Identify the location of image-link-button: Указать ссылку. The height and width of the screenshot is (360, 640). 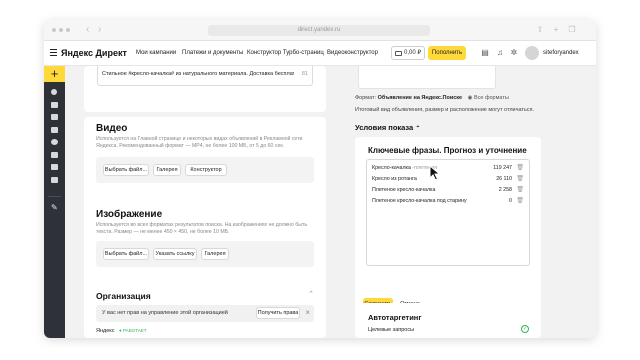
(175, 254).